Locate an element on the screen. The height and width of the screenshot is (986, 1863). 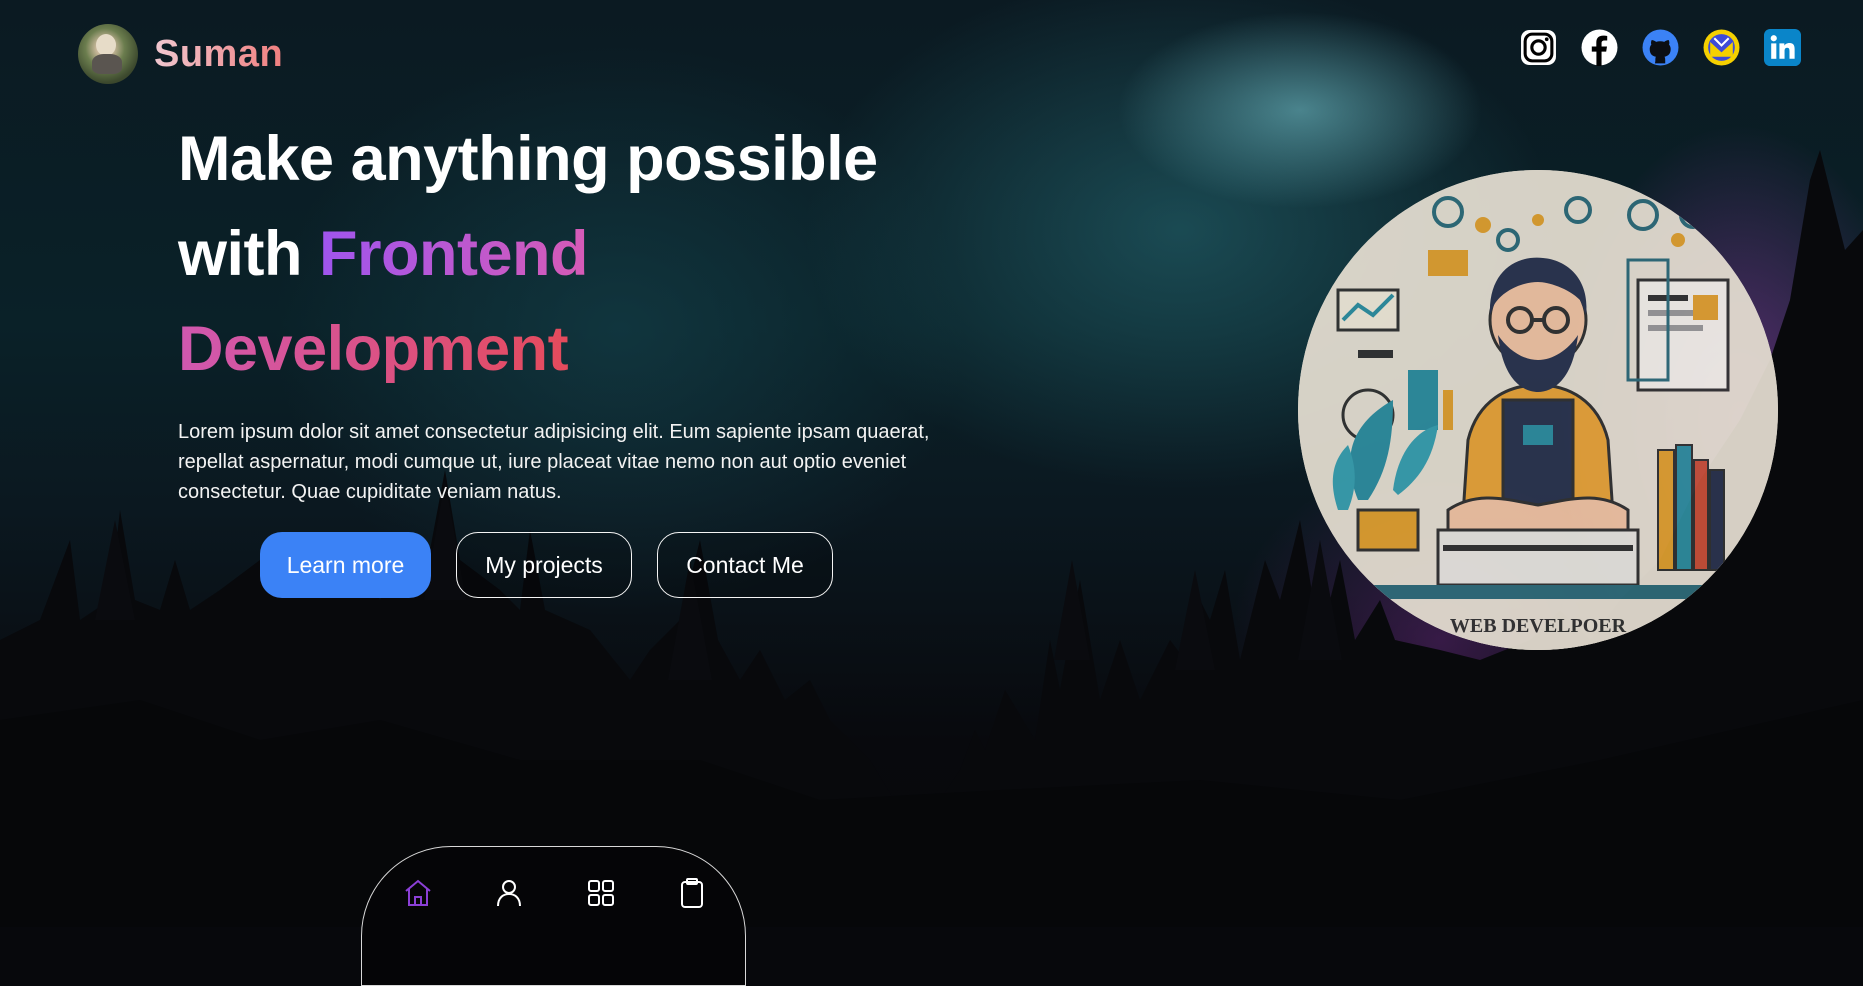
hero-title-highlight-development: Development is located at coordinates (373, 349).